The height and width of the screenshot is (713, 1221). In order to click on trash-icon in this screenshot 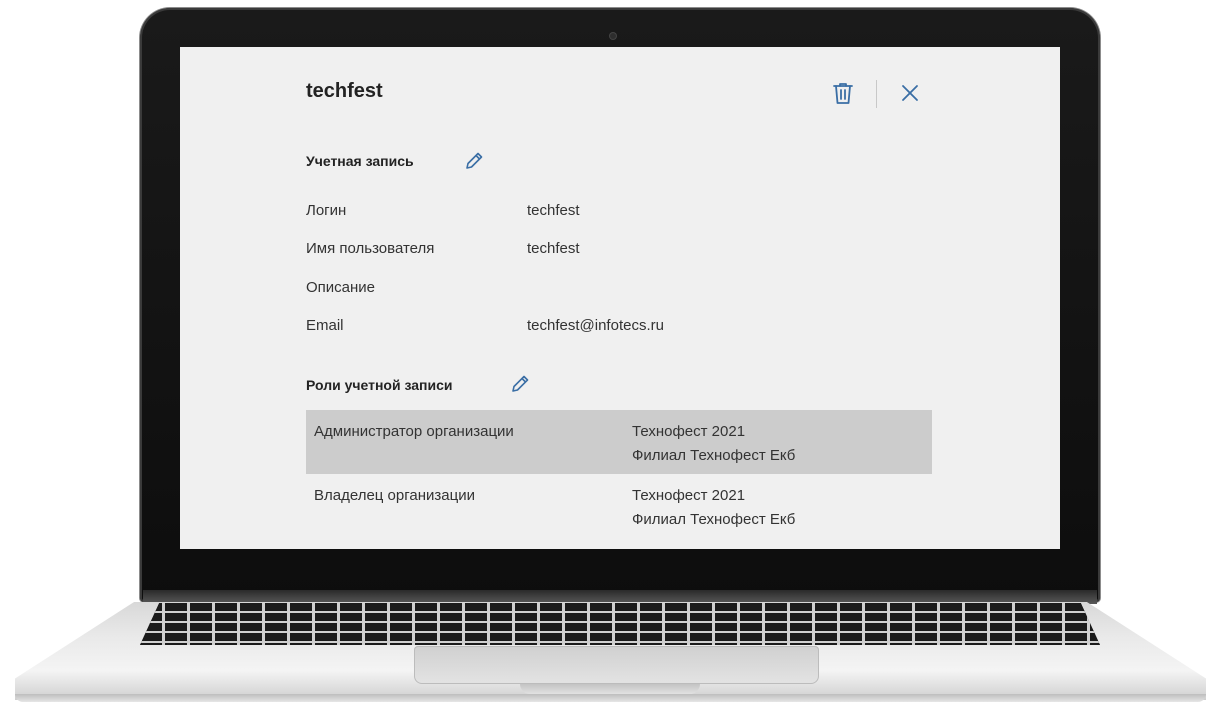, I will do `click(843, 93)`.